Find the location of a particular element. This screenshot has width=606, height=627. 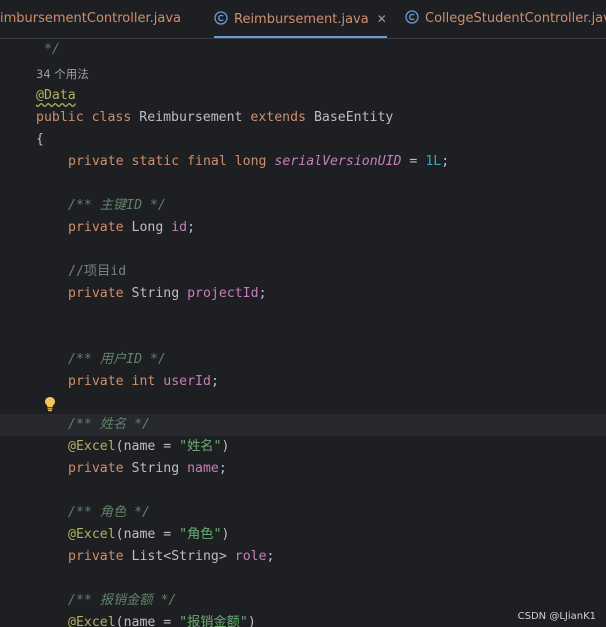

tab-label: CollegeStudentController.jav is located at coordinates (515, 18).